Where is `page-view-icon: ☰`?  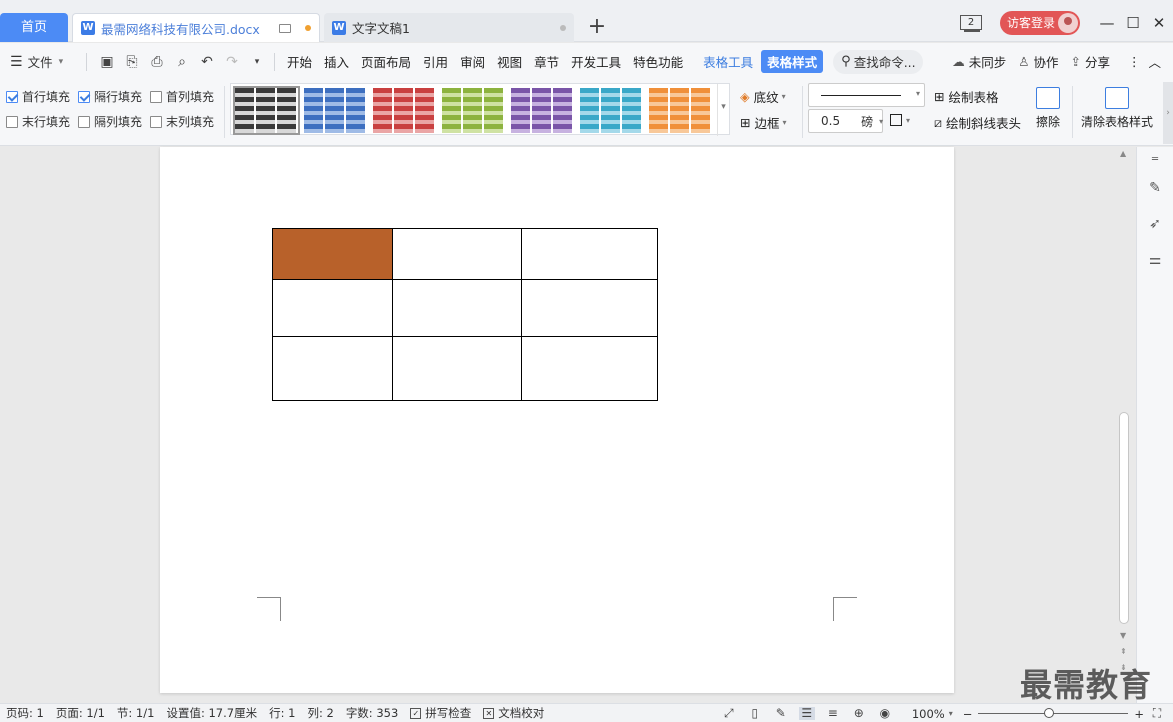 page-view-icon: ☰ is located at coordinates (806, 713).